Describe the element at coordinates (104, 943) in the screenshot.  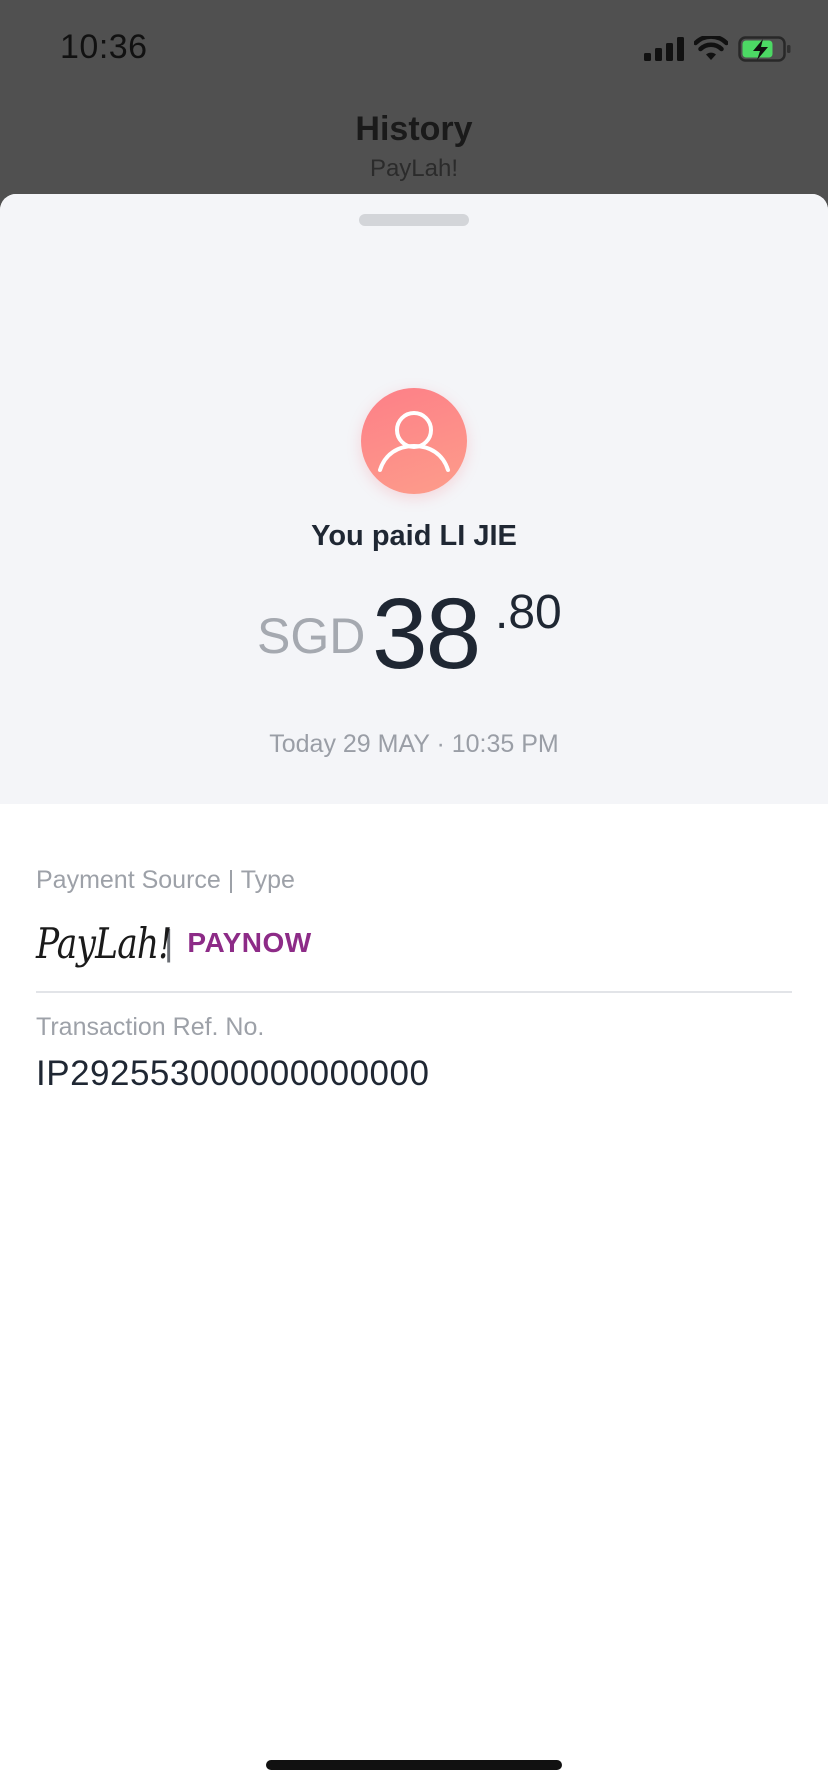
I see `paylah-logo: PayLah!` at that location.